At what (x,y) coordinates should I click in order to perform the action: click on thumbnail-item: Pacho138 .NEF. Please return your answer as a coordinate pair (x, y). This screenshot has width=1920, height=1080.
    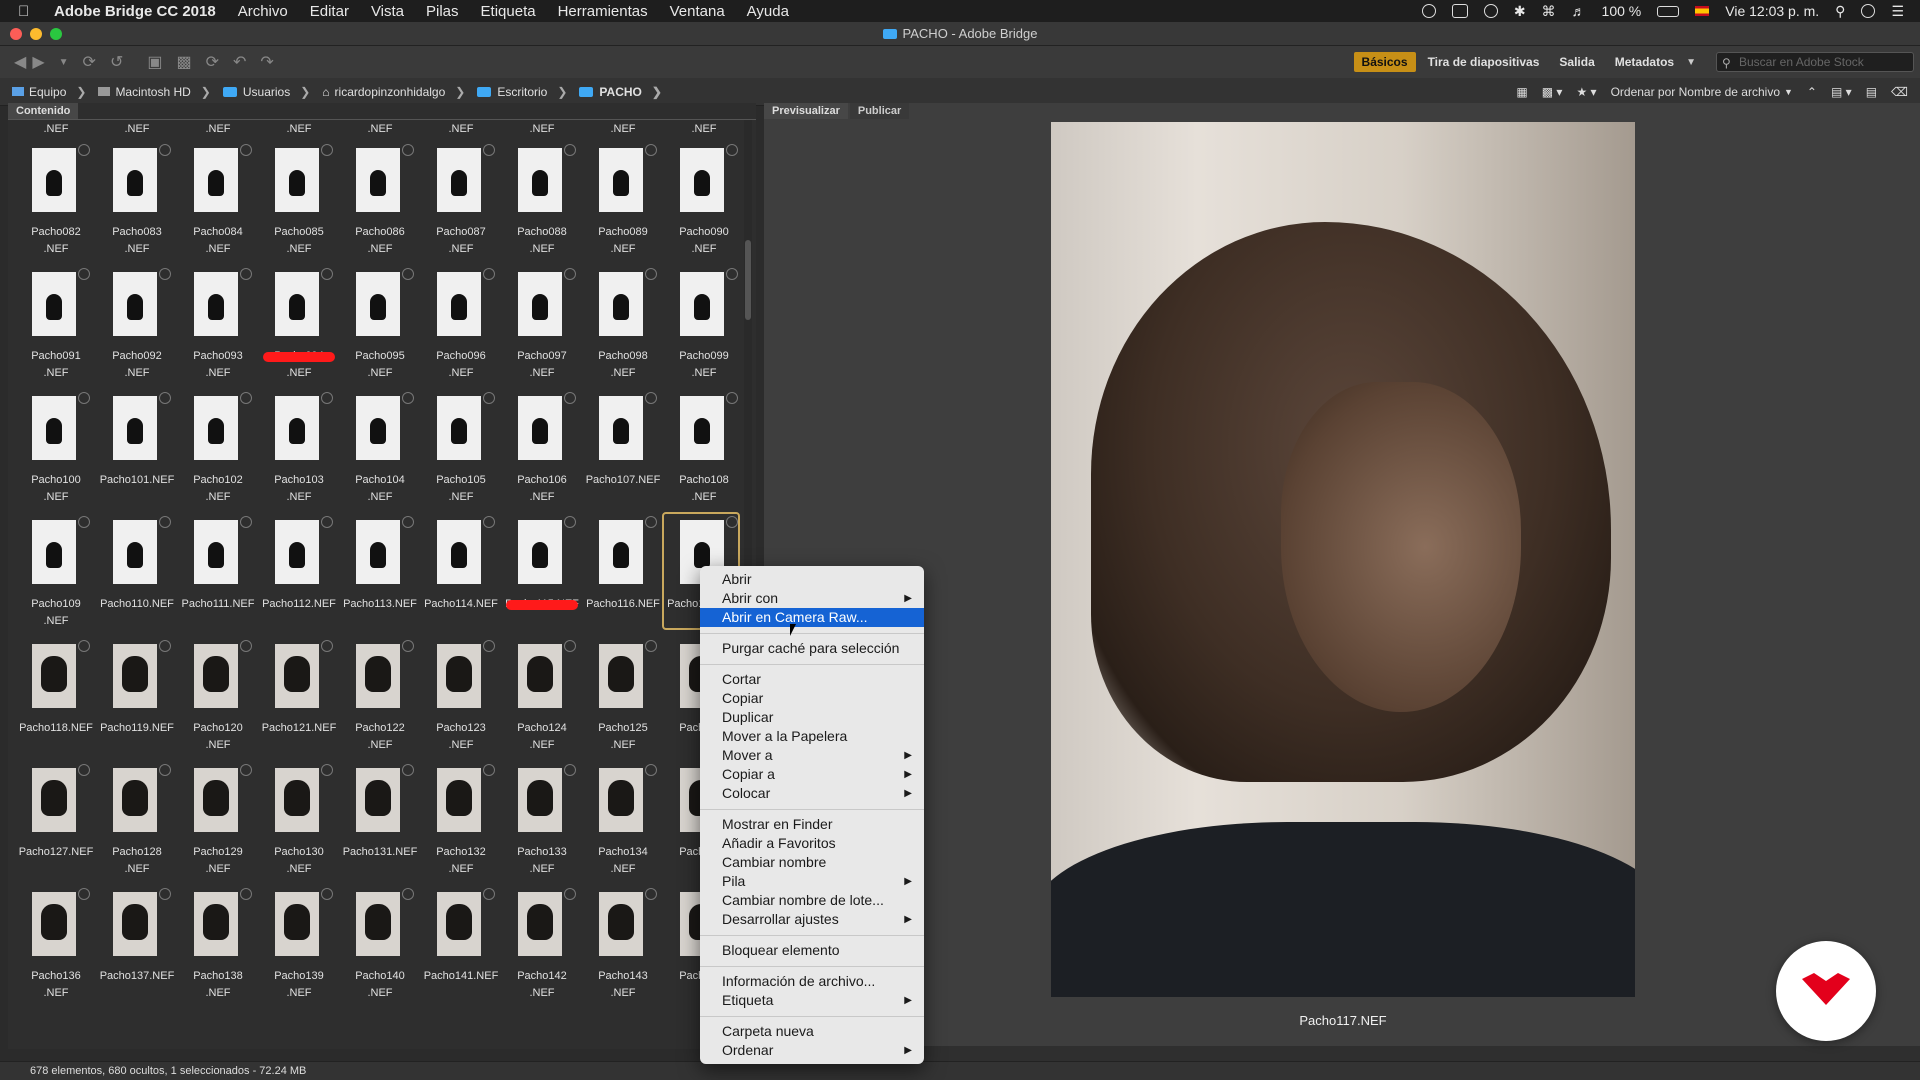
    Looking at the image, I should click on (218, 944).